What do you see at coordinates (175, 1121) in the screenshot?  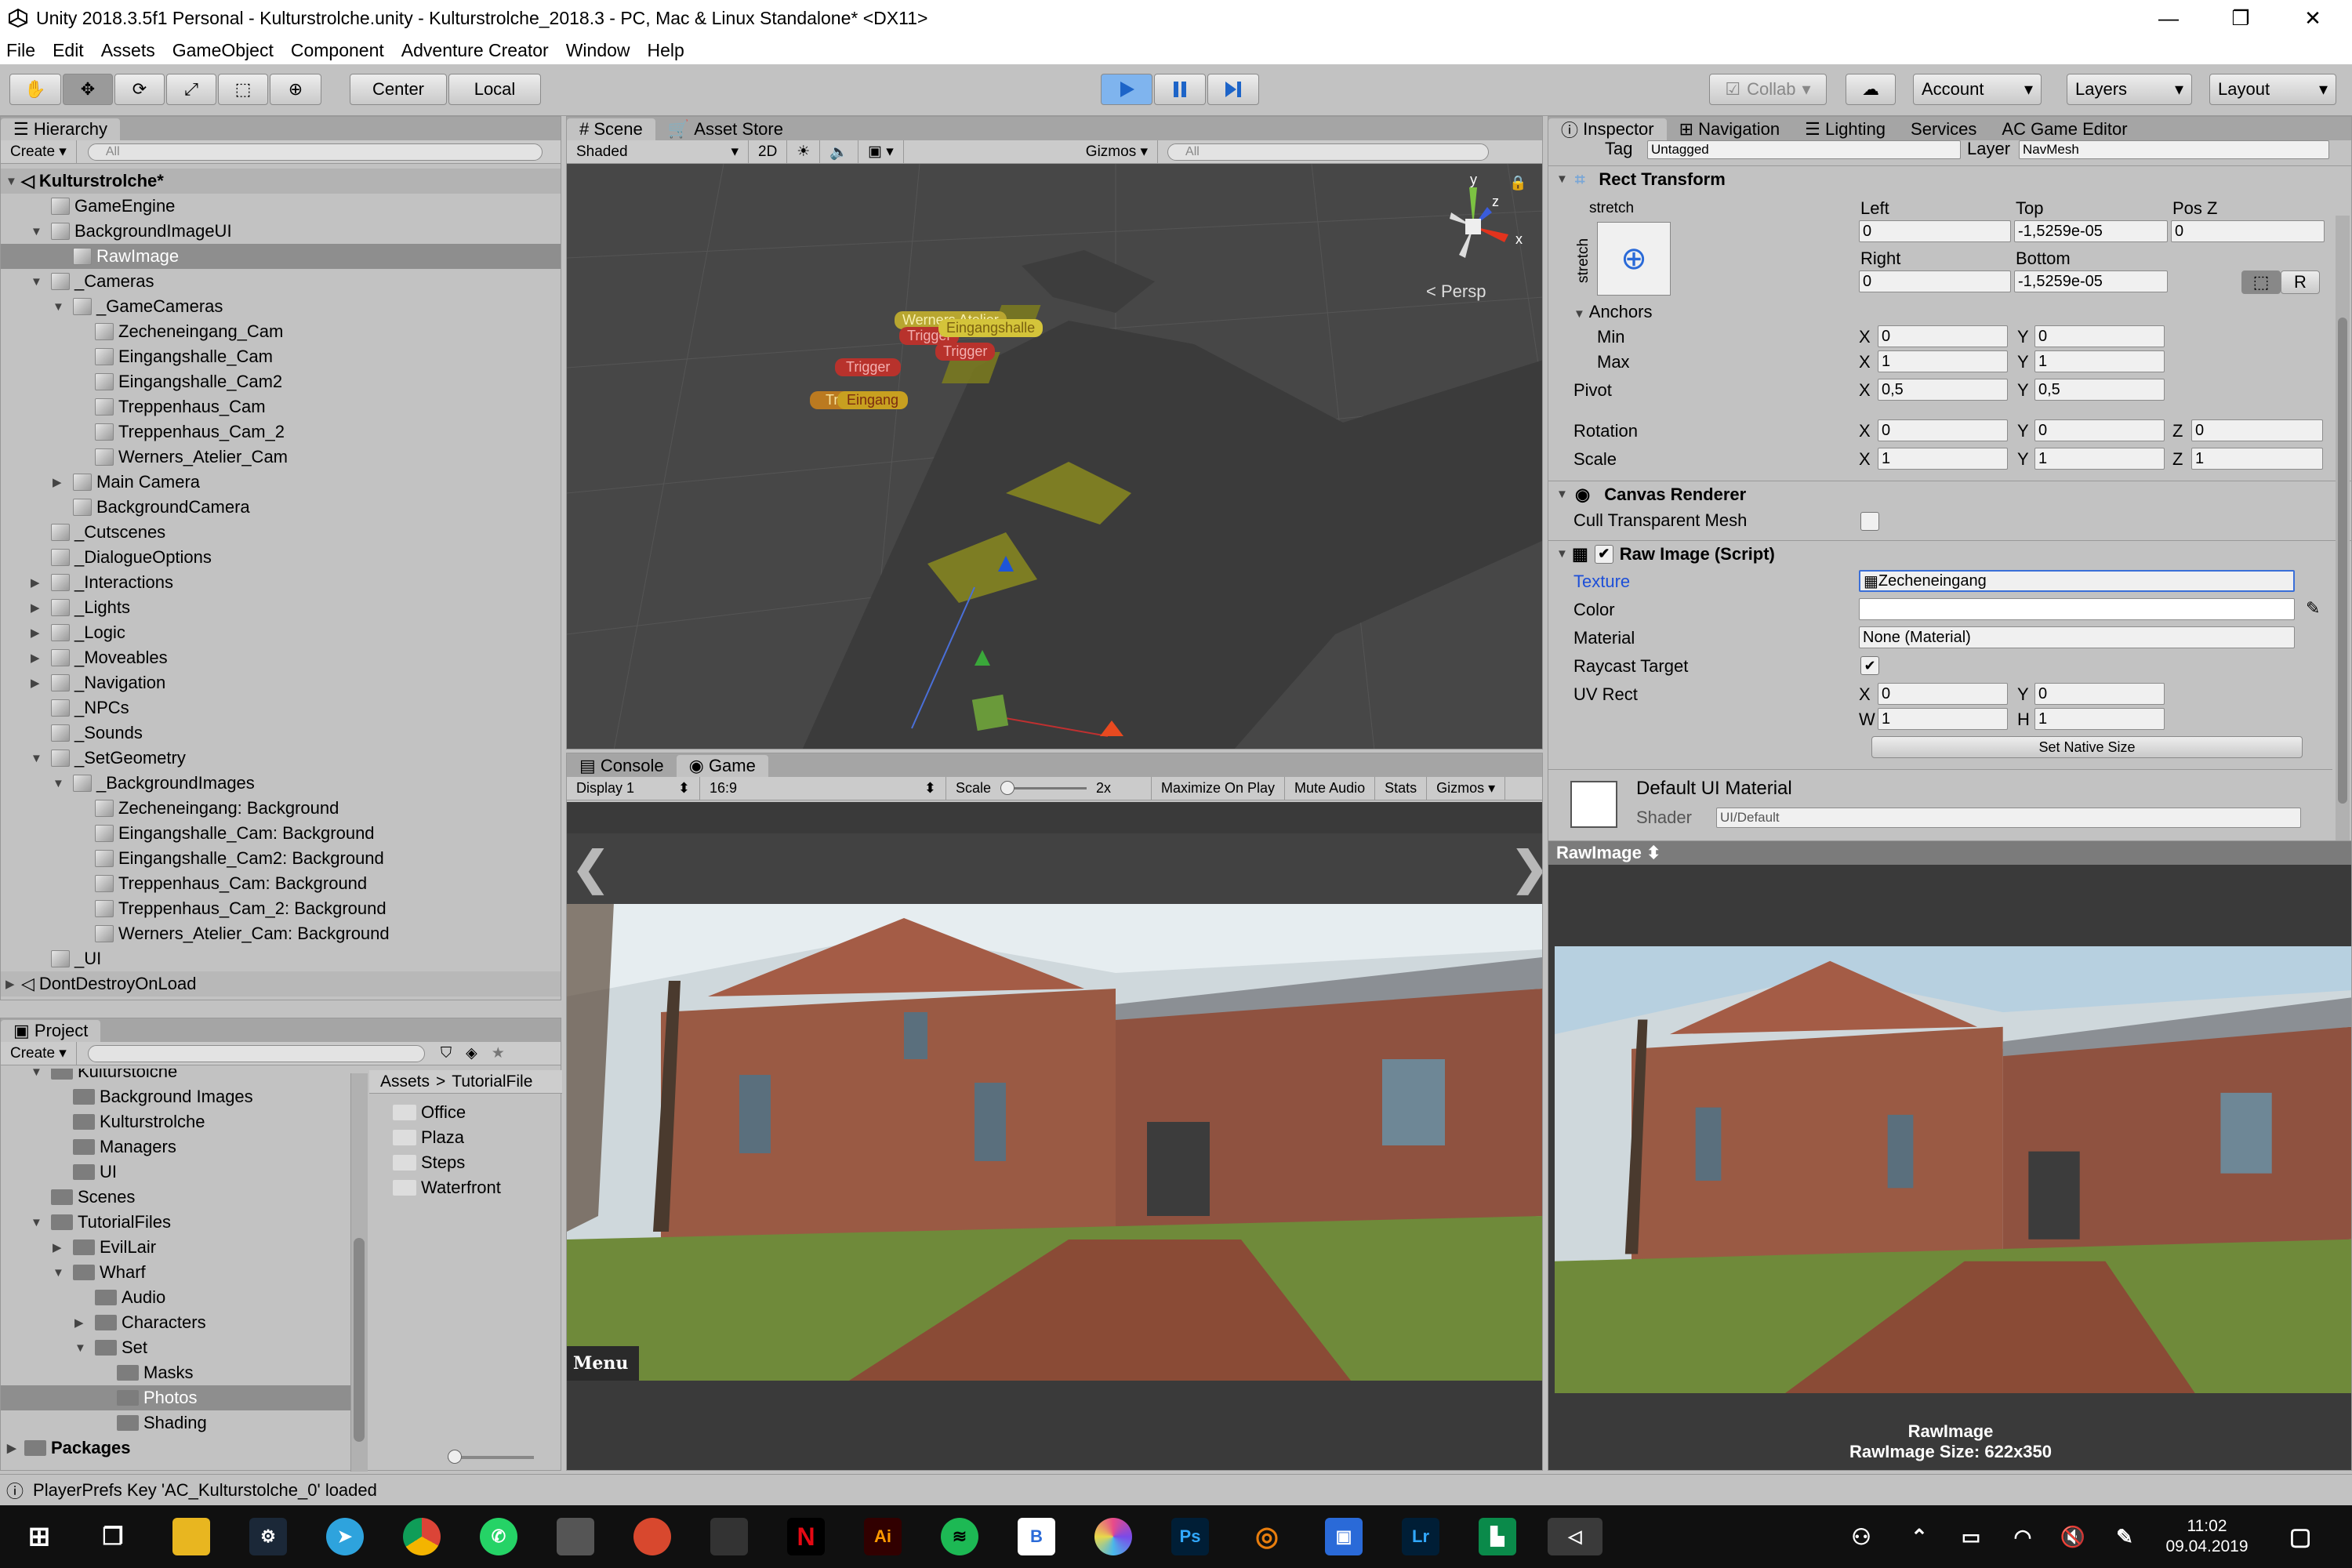 I see `folder-item: Kulturstrolche` at bounding box center [175, 1121].